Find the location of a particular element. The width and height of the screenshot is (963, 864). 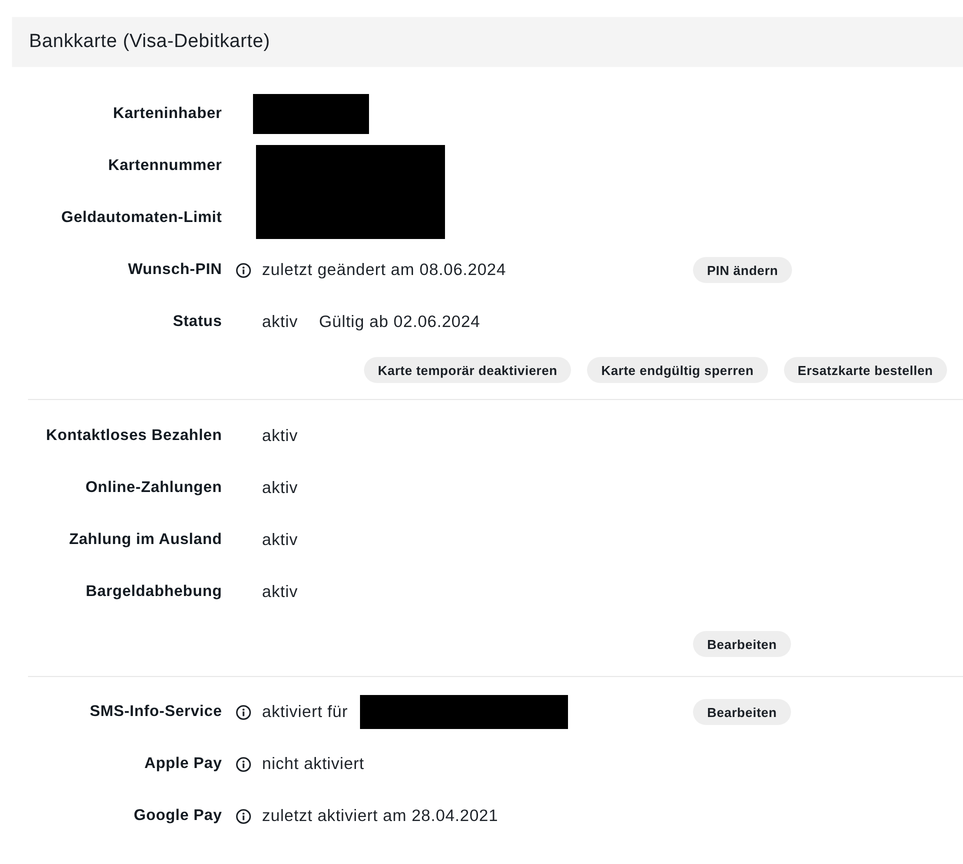

field-label: Google Pay is located at coordinates (178, 816).